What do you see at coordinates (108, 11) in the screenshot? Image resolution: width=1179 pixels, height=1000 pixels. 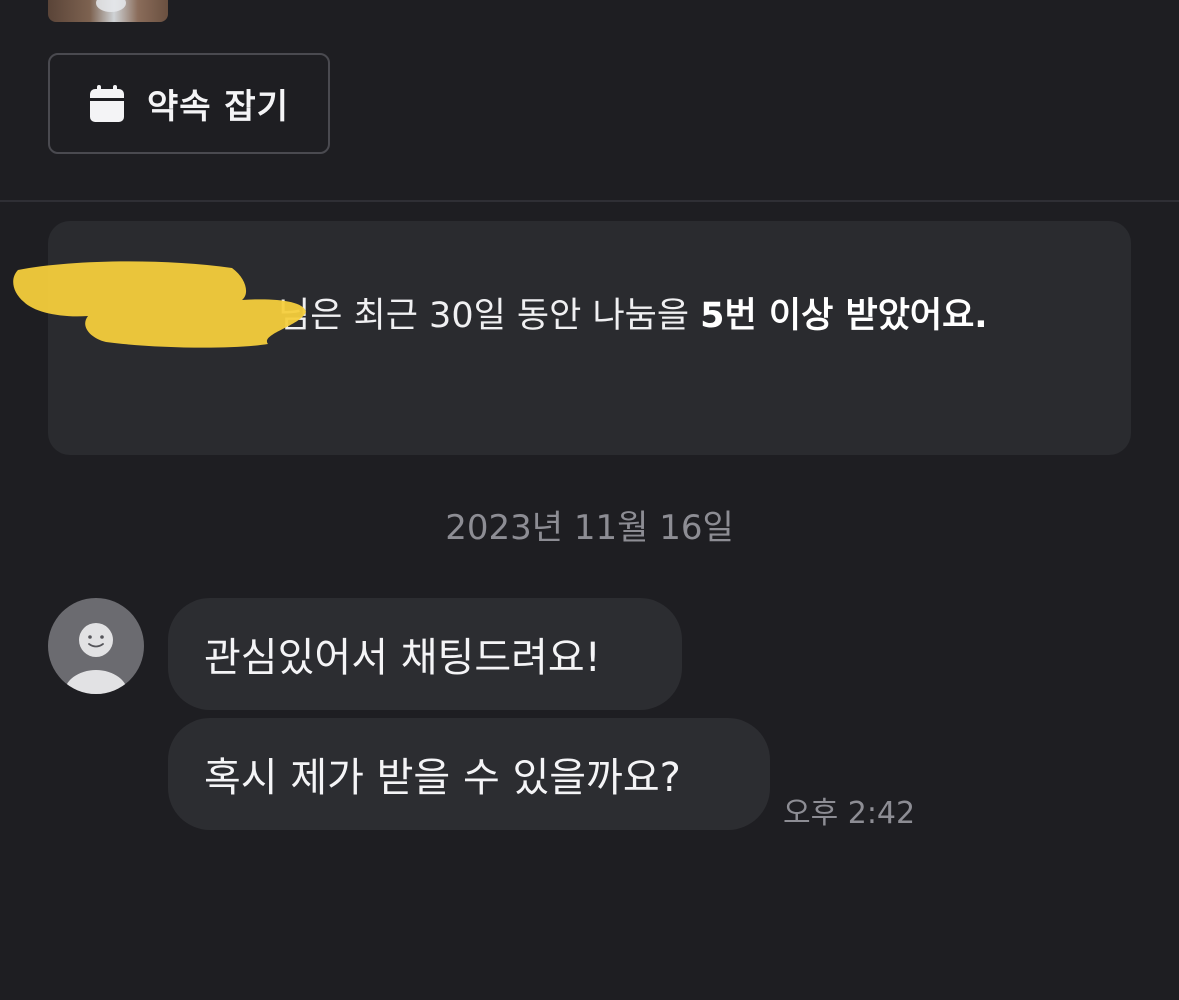 I see `listing-photo-thumbnail` at bounding box center [108, 11].